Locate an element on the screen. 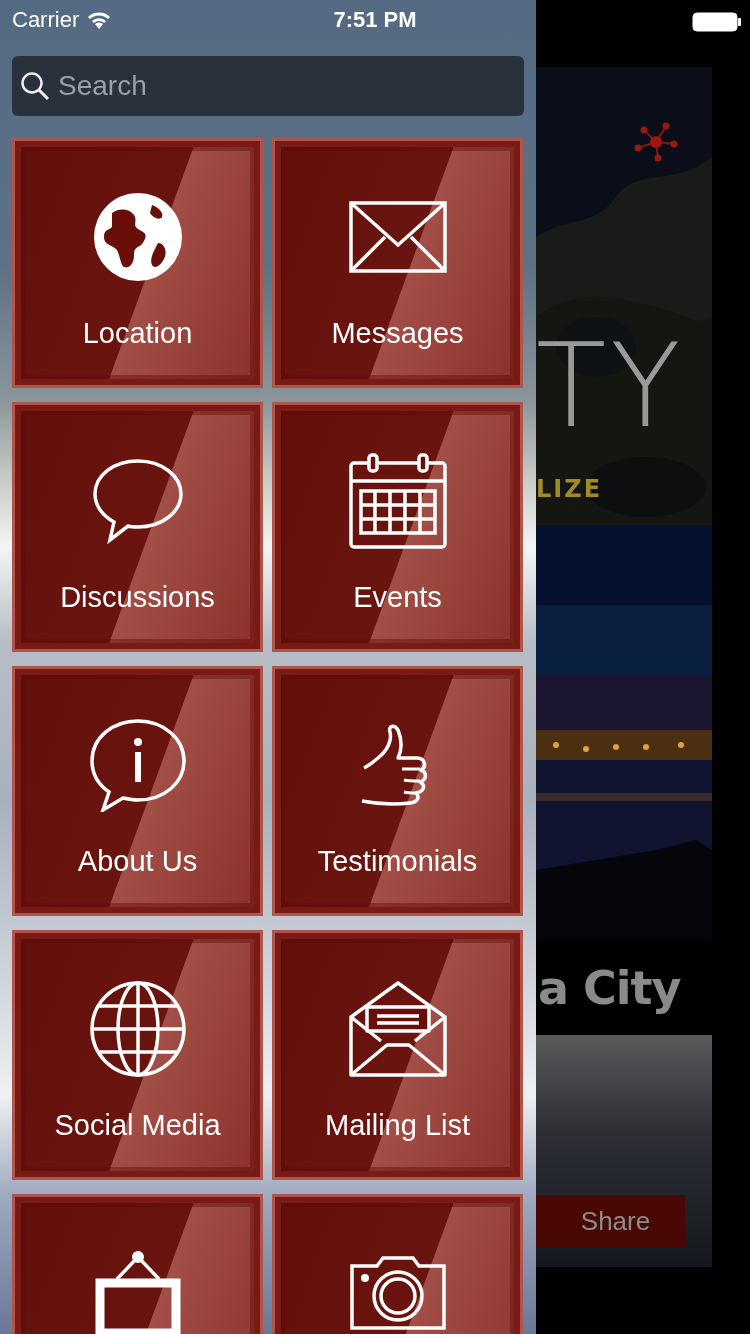 The image size is (750, 1334). clock-time: 7:51 PM is located at coordinates (375, 19).